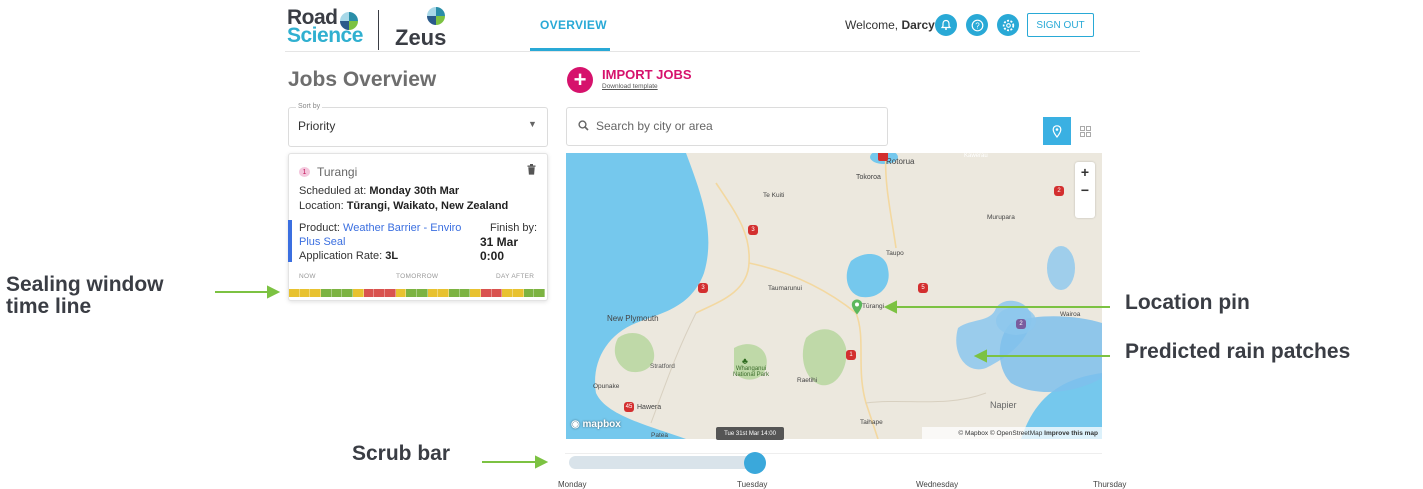 The width and height of the screenshot is (1423, 489). What do you see at coordinates (1085, 190) in the screenshot?
I see `zoom-out-button: −` at bounding box center [1085, 190].